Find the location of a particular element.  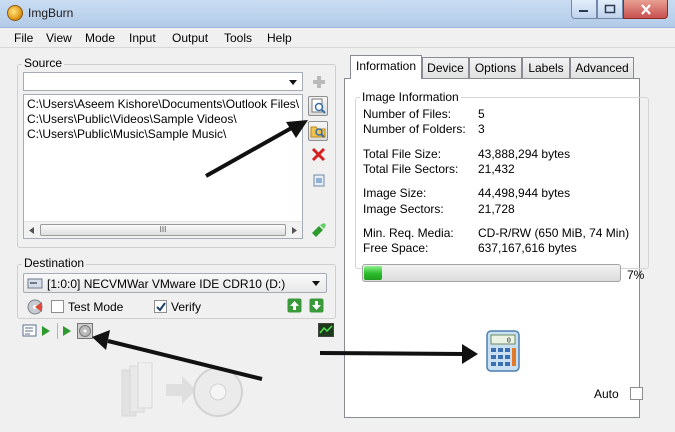

test-mode-label: Test Mode is located at coordinates (96, 307).